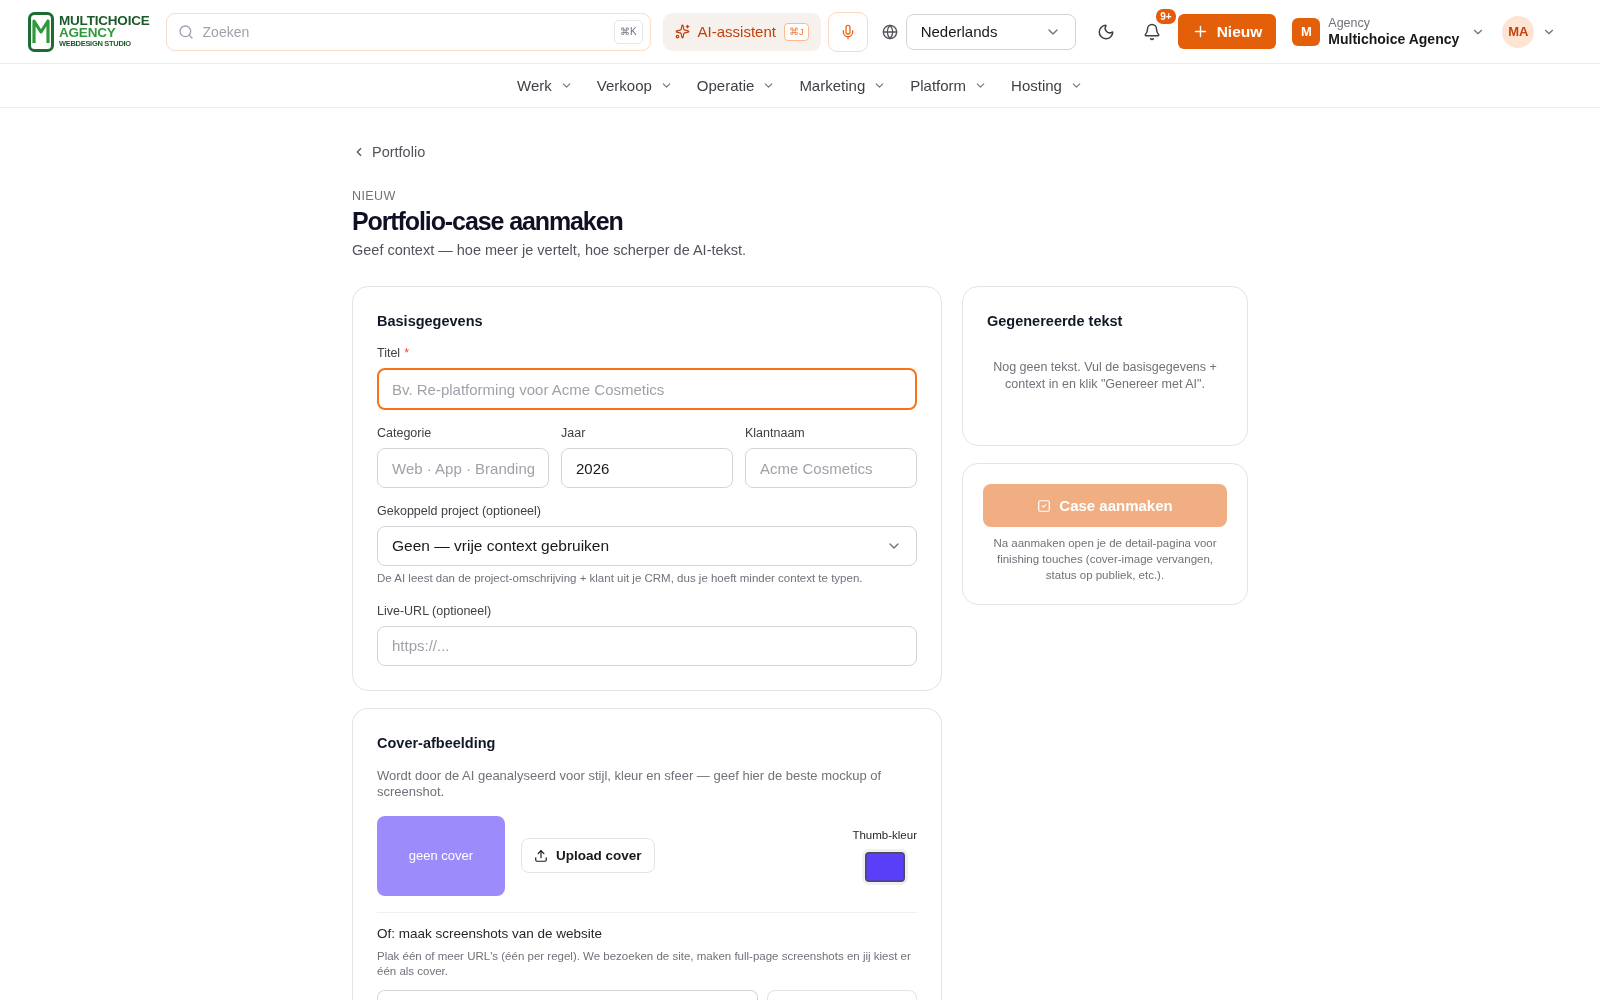  I want to click on nav-menu-item: Operatie, so click(736, 85).